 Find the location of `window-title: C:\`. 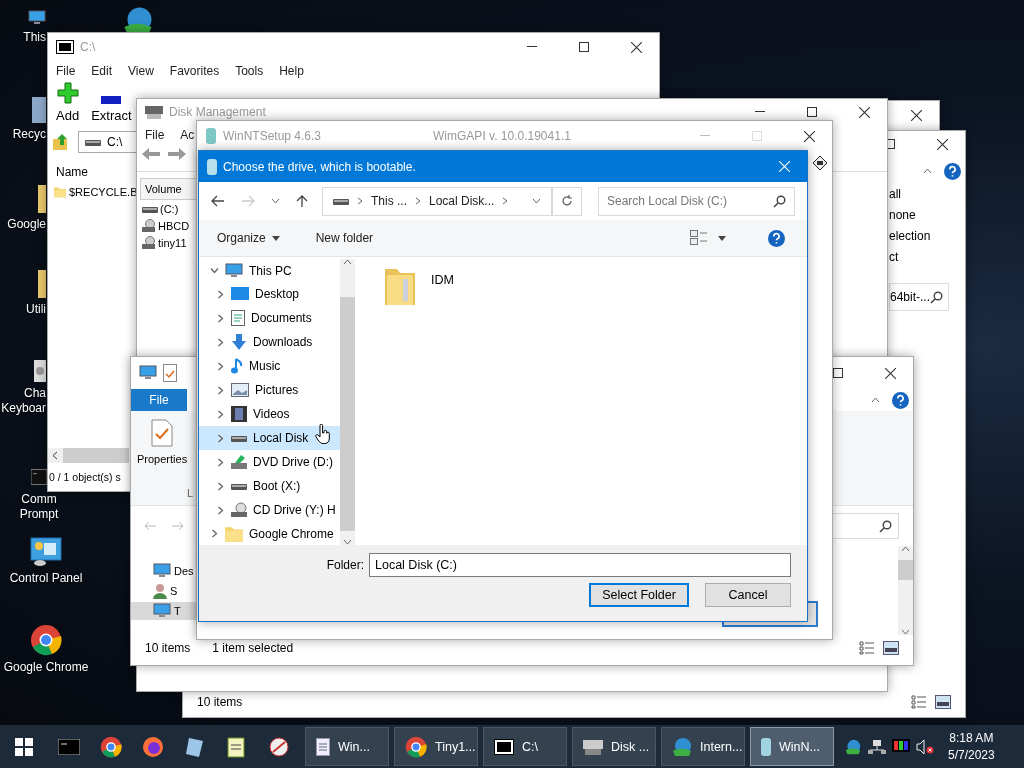

window-title: C:\ is located at coordinates (88, 47).